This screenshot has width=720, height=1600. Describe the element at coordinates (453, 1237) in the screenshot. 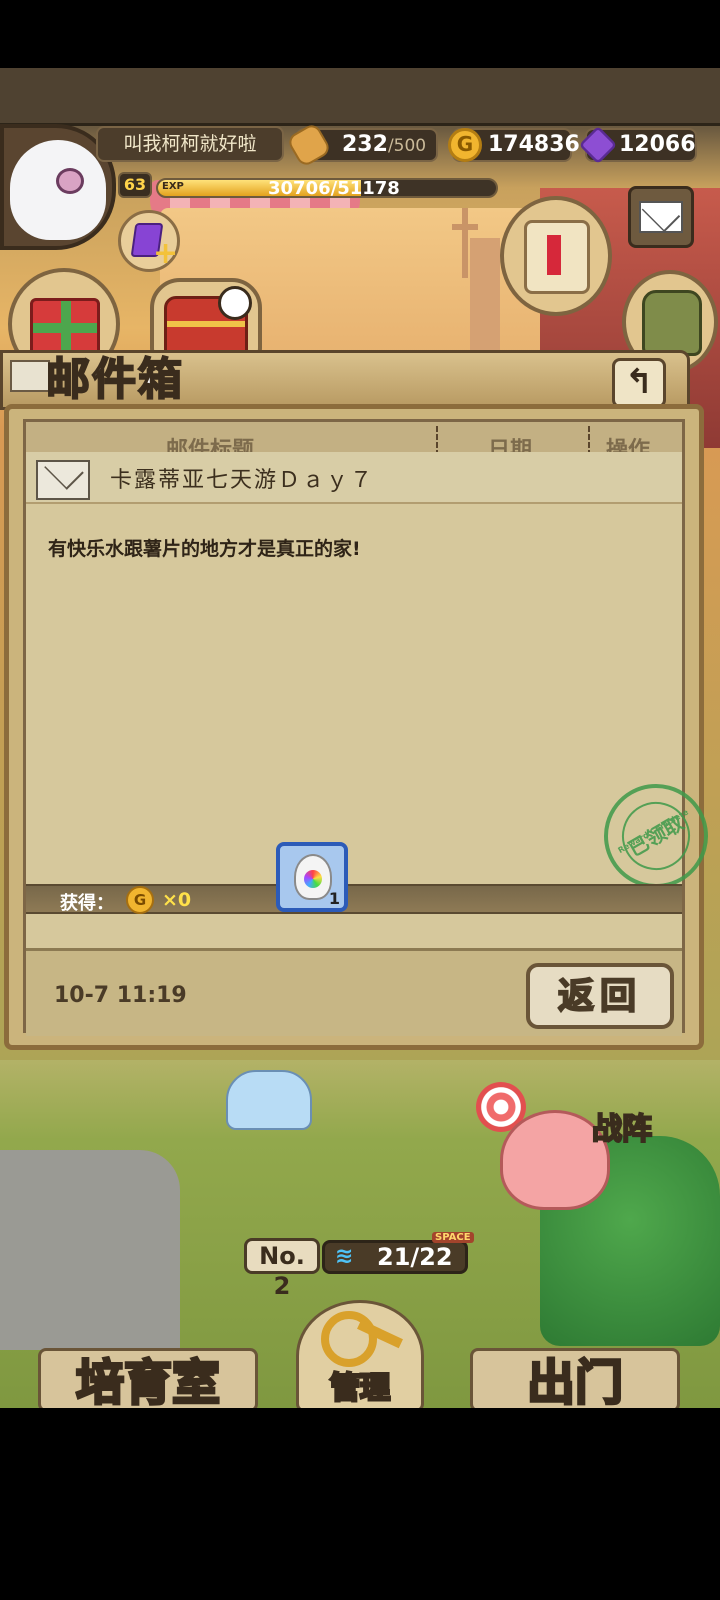

I see `space-tag: SPACE` at that location.